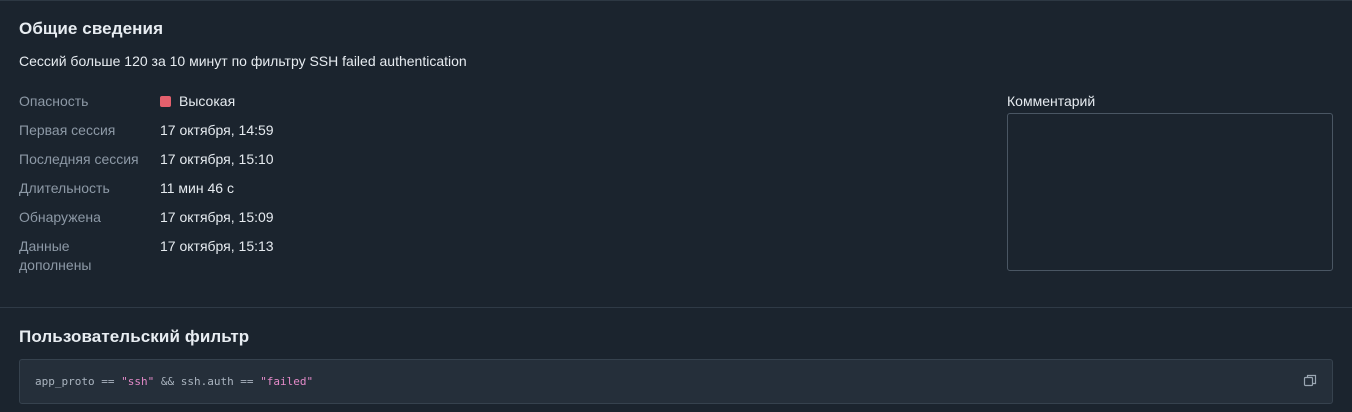  I want to click on property-row-severity: Опасность Высокая, so click(269, 101).